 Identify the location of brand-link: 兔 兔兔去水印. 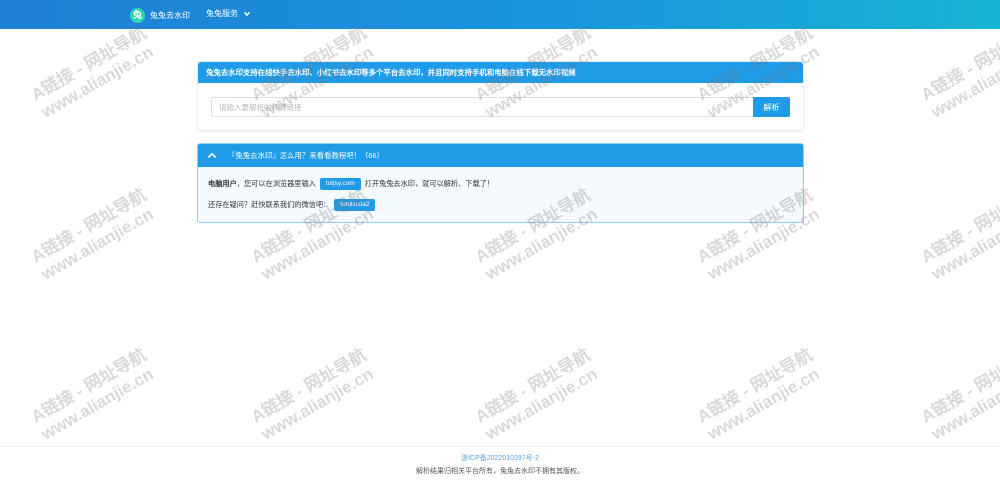
(160, 15).